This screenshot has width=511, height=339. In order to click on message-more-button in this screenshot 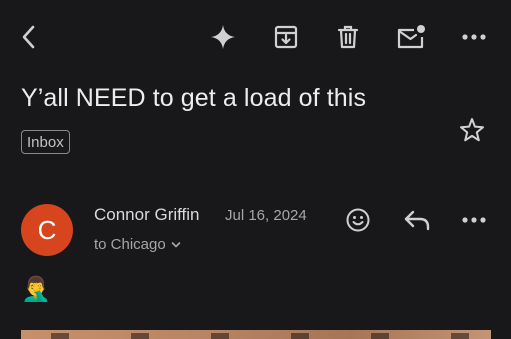, I will do `click(474, 220)`.